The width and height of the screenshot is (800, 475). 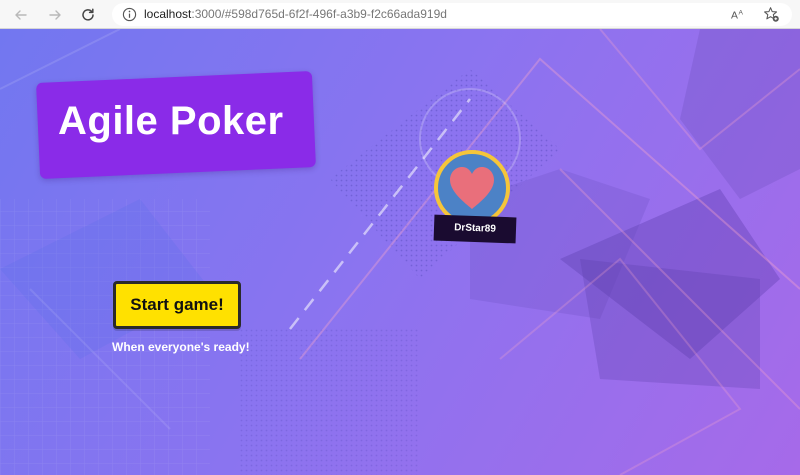 I want to click on back-arrow-icon, so click(x=21, y=15).